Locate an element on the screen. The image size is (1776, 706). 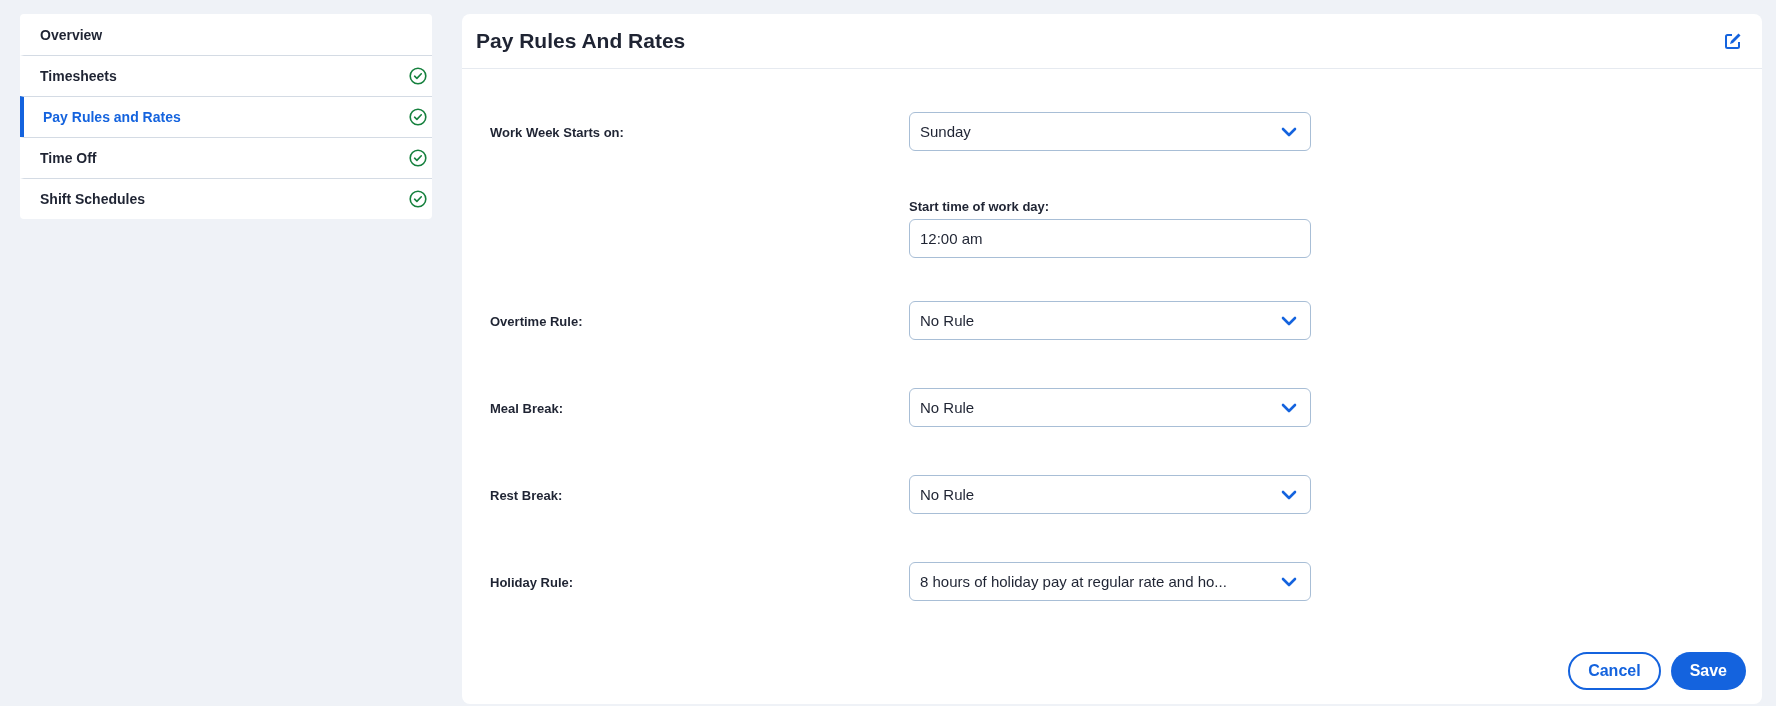
field-label: Meal Break: is located at coordinates (526, 408).